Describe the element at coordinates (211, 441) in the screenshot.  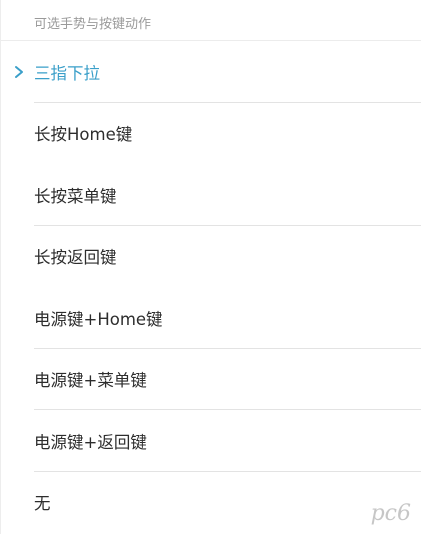
I see `option-power-plus-back: 电源键+返回键` at that location.